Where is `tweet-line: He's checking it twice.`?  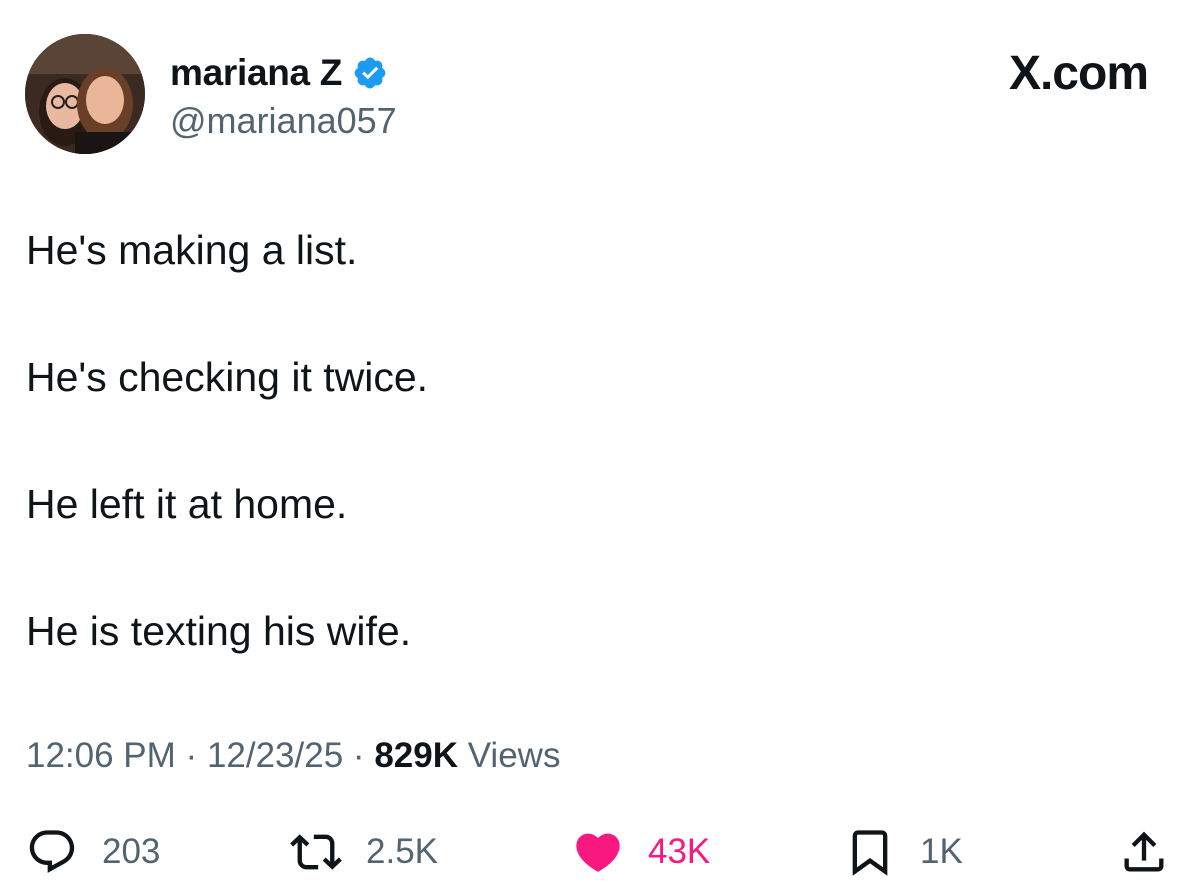
tweet-line: He's checking it twice. is located at coordinates (227, 377).